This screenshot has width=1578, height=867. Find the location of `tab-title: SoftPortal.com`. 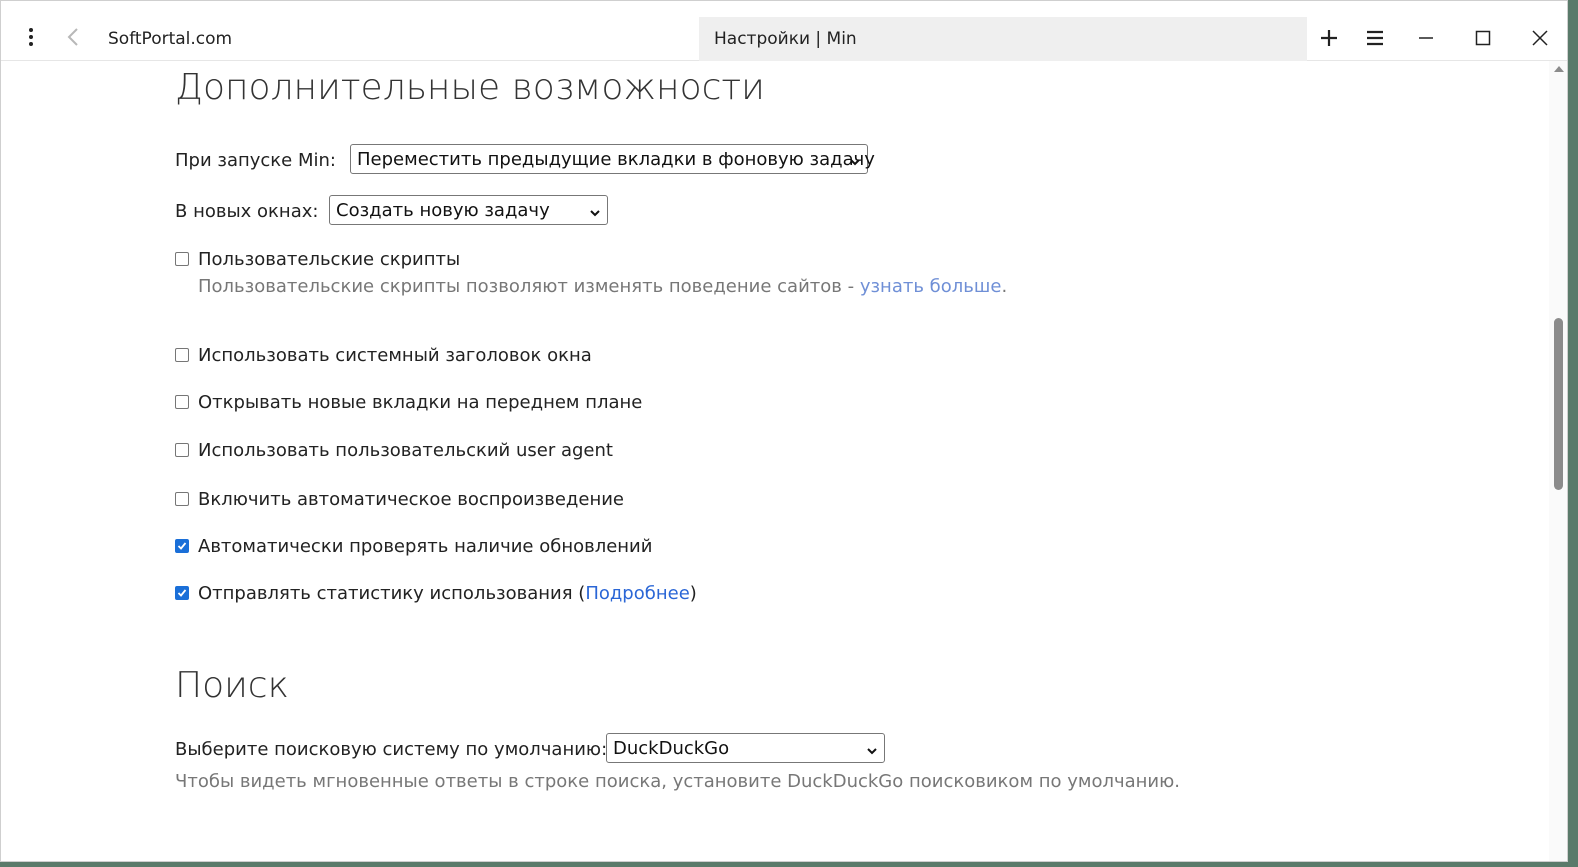

tab-title: SoftPortal.com is located at coordinates (170, 39).